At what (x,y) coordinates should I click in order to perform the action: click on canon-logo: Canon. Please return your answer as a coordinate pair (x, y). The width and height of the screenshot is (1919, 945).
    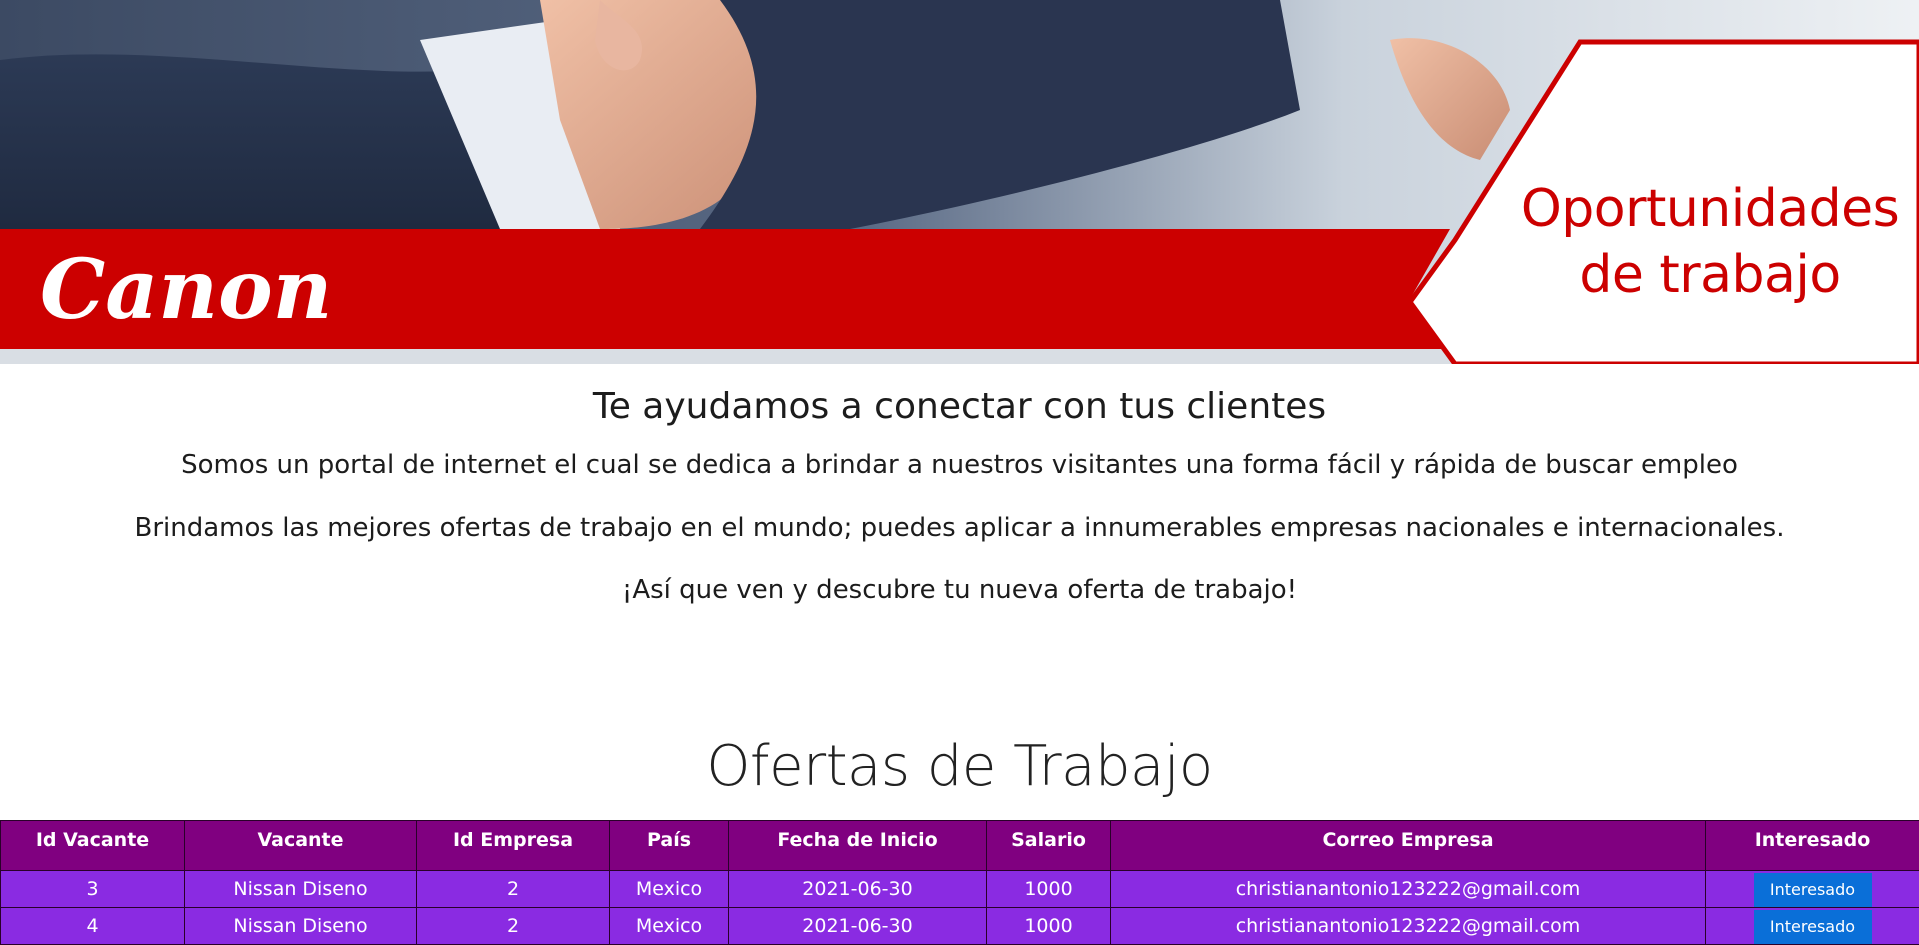
    Looking at the image, I should click on (210, 288).